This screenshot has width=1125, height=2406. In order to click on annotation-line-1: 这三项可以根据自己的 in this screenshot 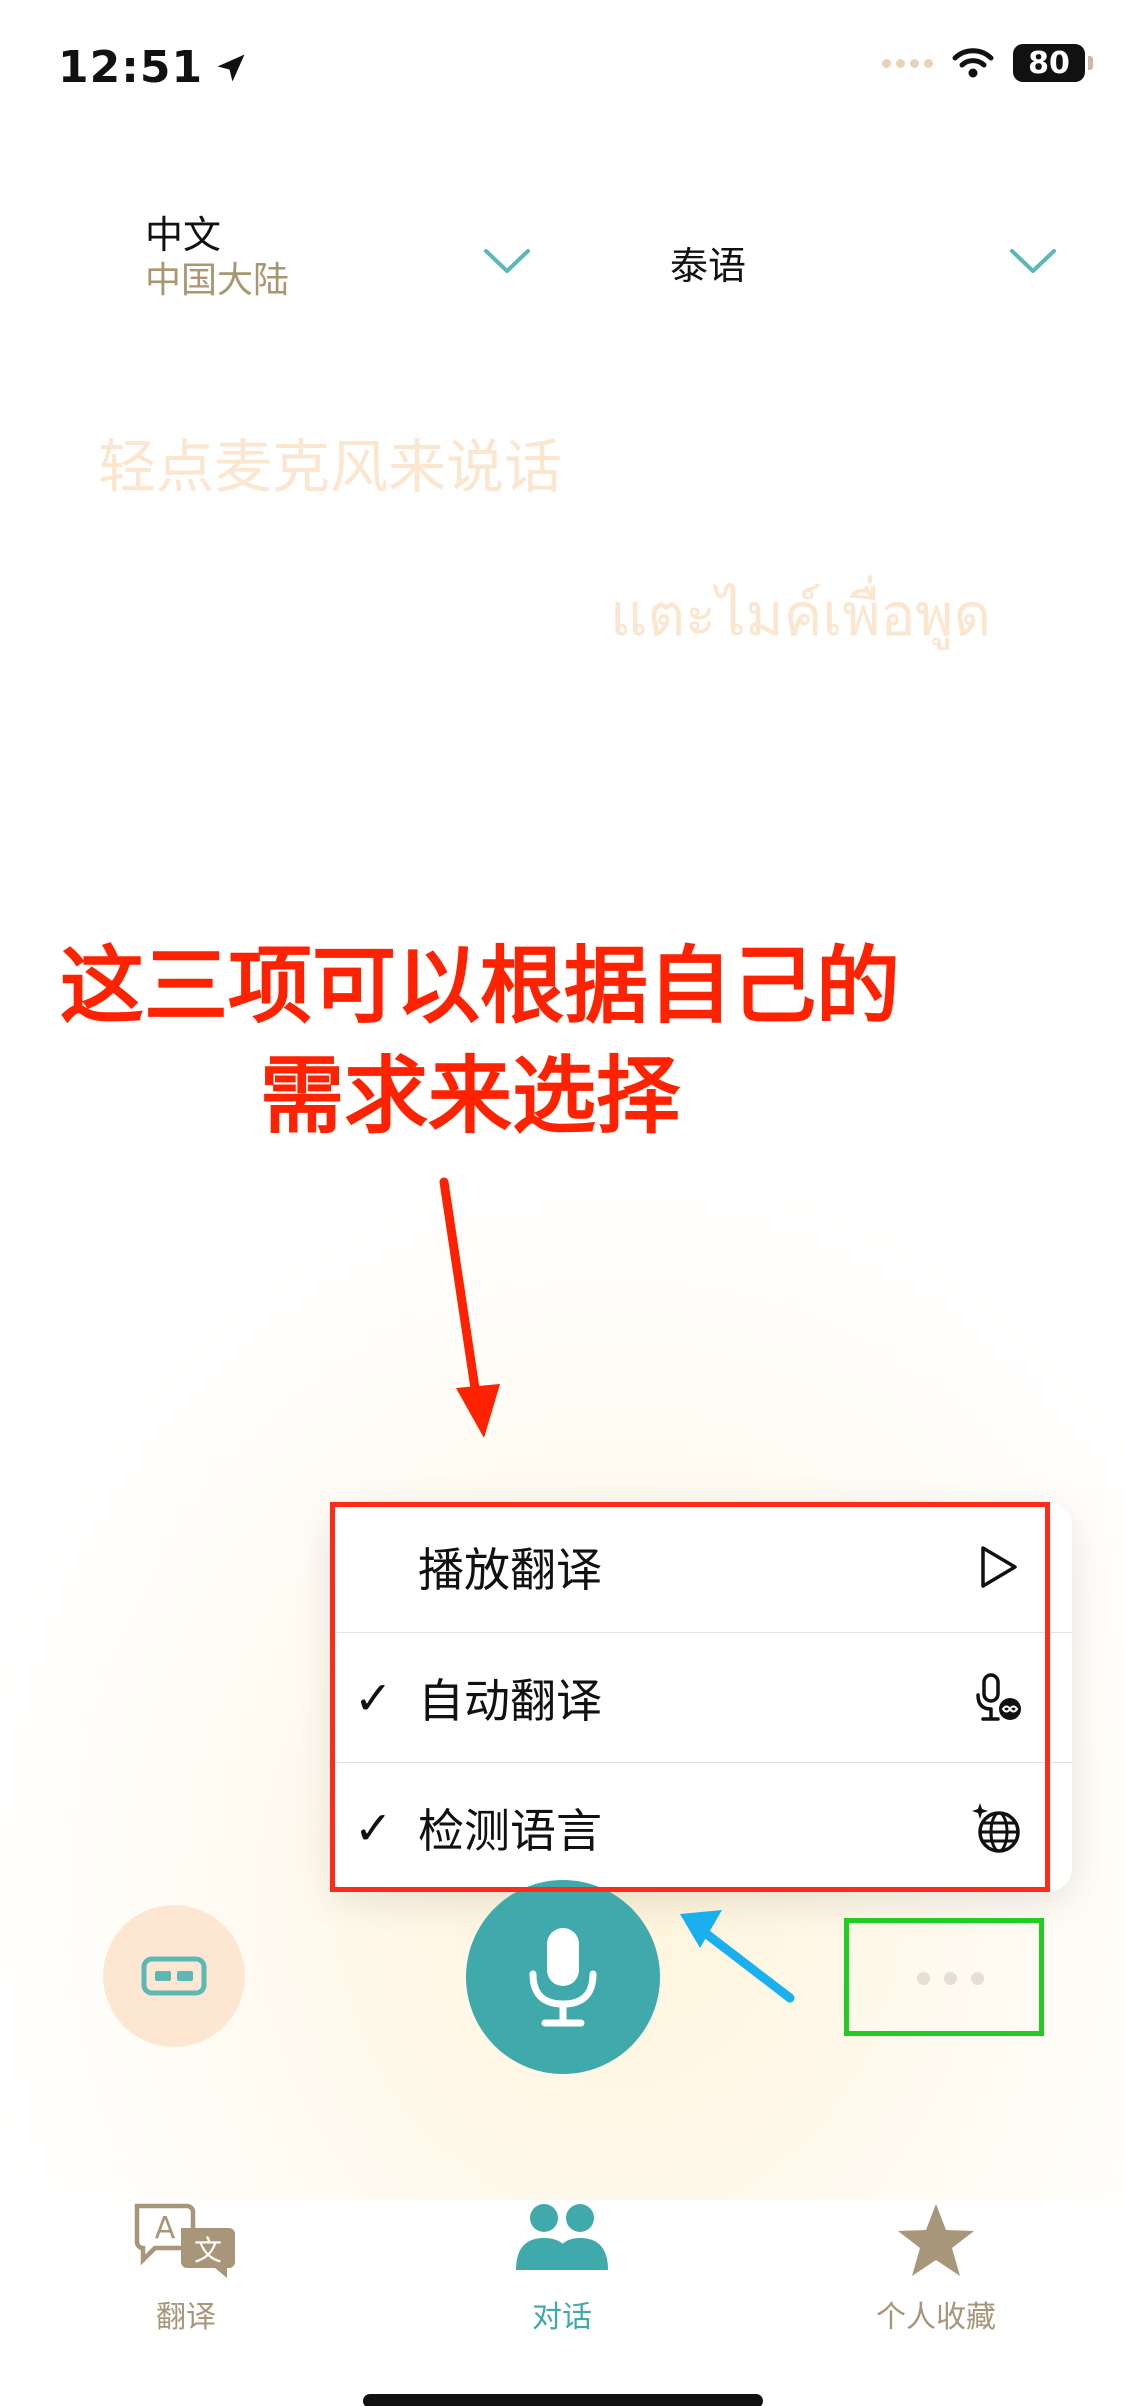, I will do `click(480, 986)`.